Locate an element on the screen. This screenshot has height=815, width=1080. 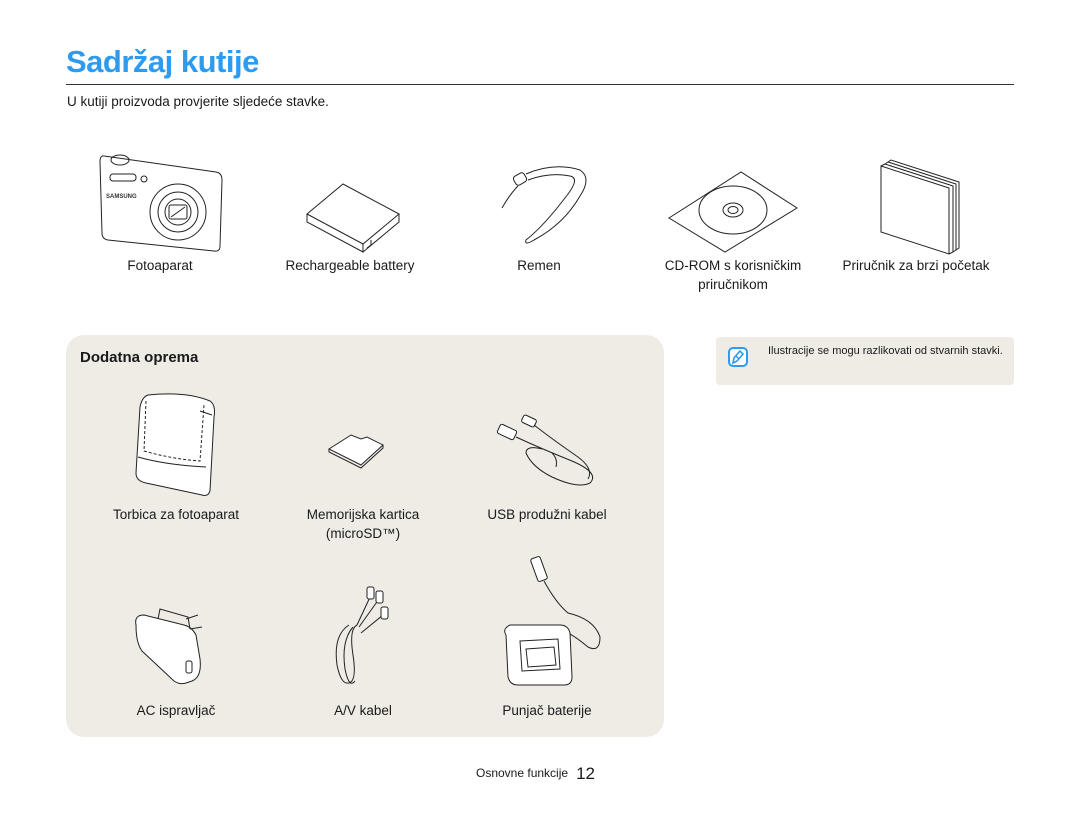
box-item-label: Priručnik za brzi početak is located at coordinates (916, 265).